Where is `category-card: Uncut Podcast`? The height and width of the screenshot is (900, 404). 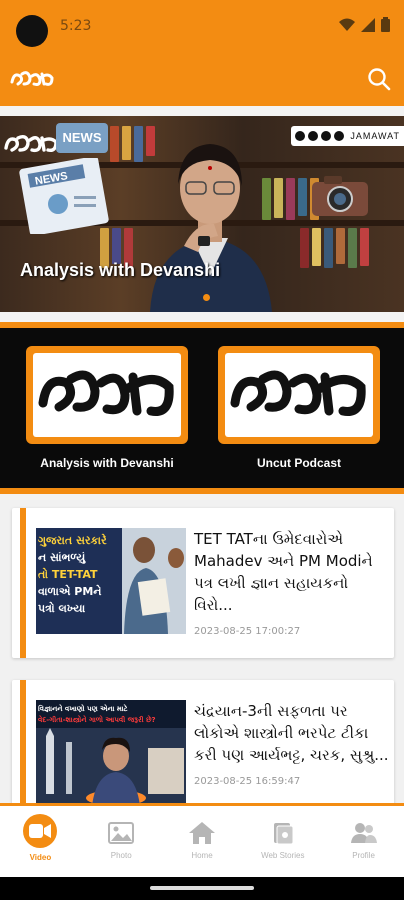 category-card: Uncut Podcast is located at coordinates (301, 408).